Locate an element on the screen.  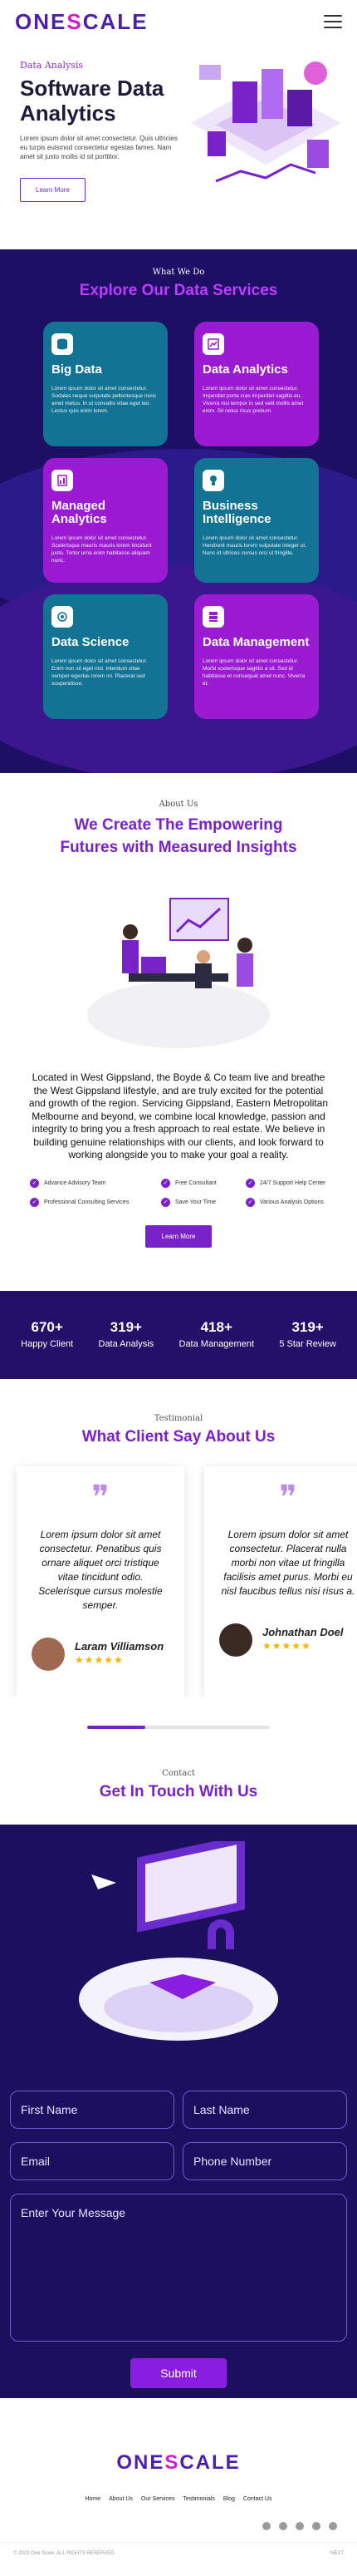
about-illustration is located at coordinates (178, 973).